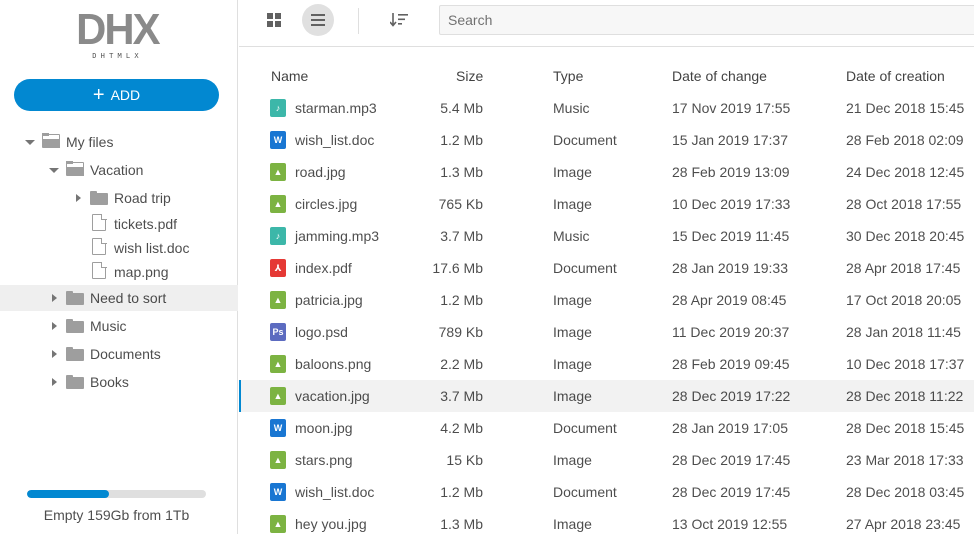 This screenshot has width=974, height=534. I want to click on file-size: 2.2 Mb, so click(461, 364).